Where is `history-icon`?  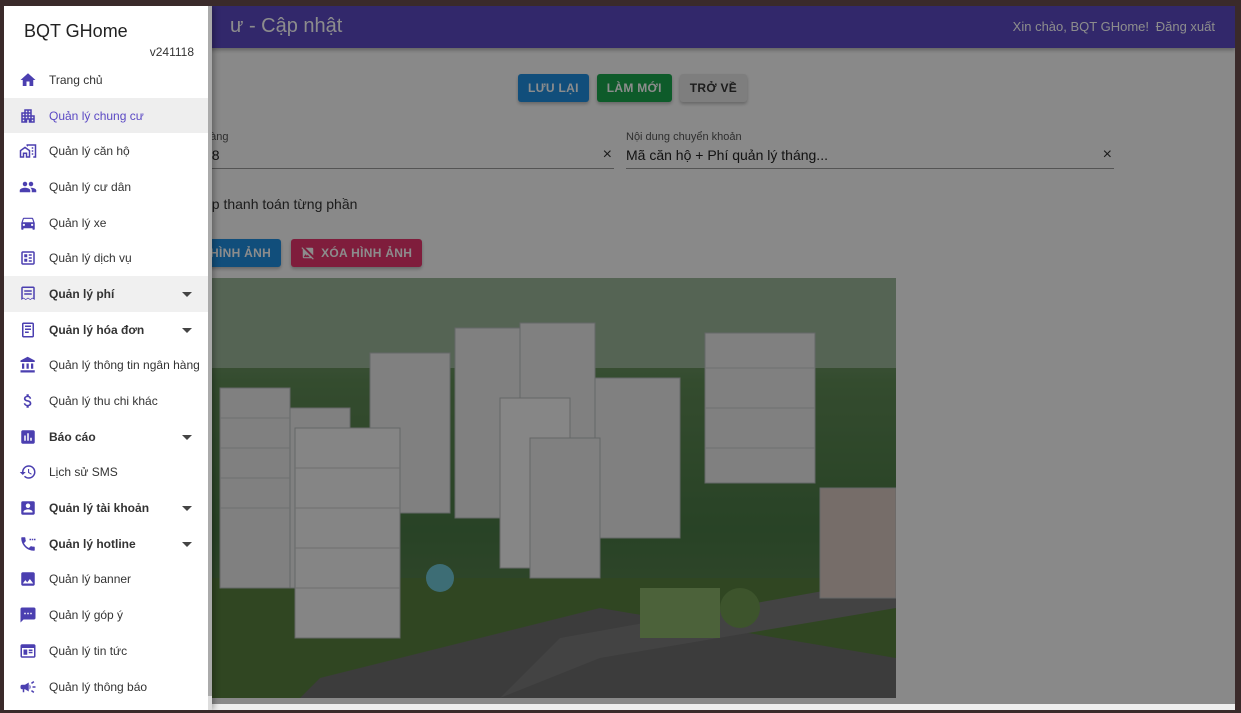 history-icon is located at coordinates (28, 472).